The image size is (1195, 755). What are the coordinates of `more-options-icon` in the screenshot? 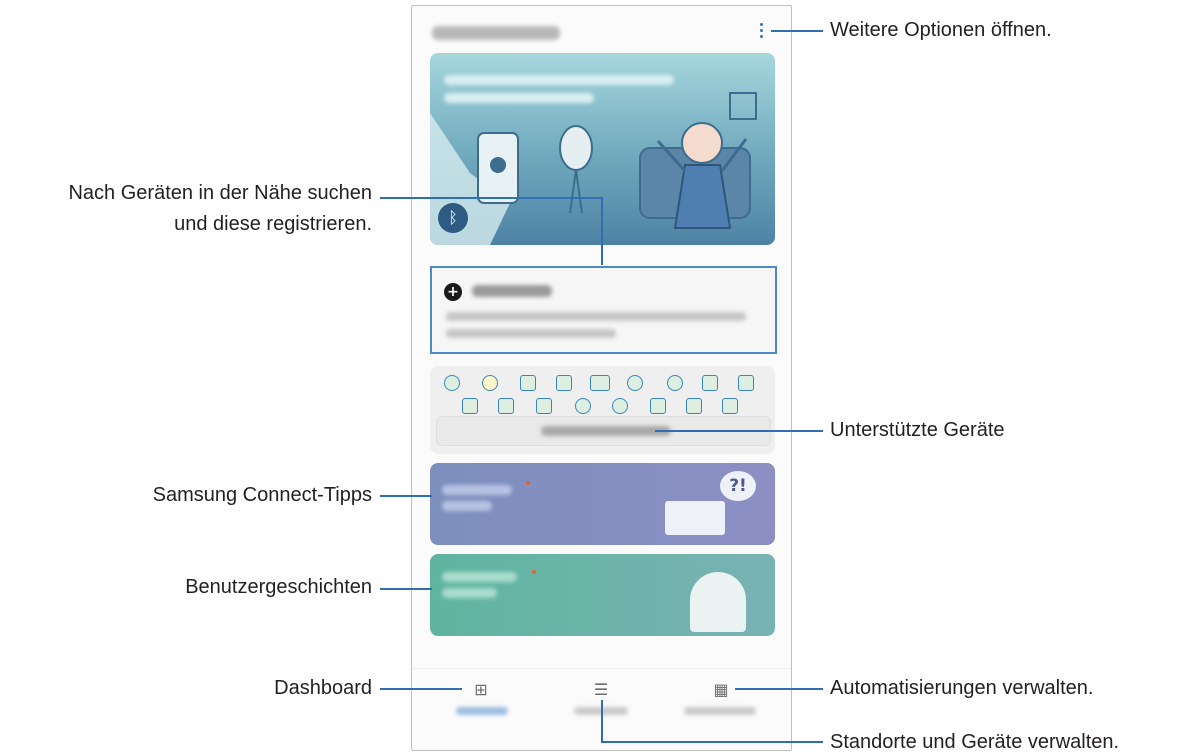 It's located at (761, 33).